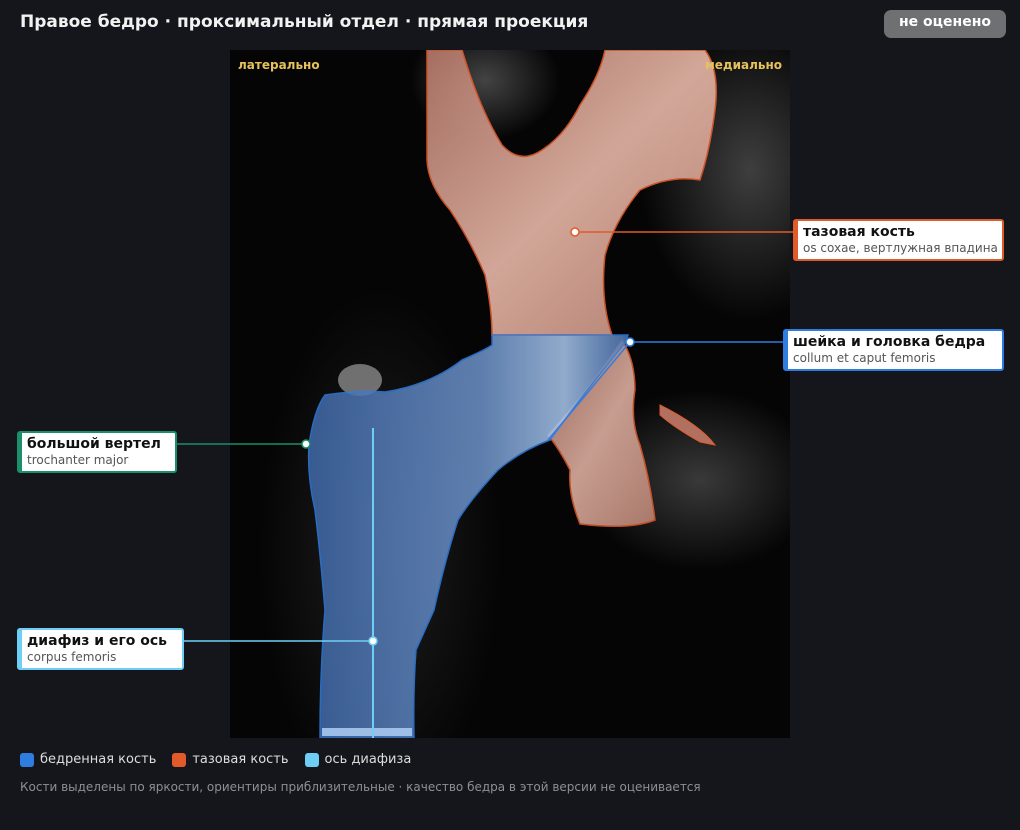 This screenshot has height=830, width=1020. Describe the element at coordinates (368, 759) in the screenshot. I see `legend-label: ось диафиза` at that location.